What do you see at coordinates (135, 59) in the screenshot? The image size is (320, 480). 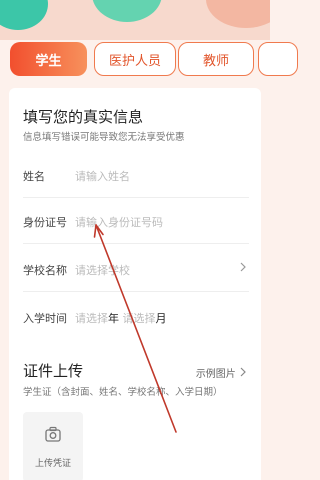 I see `tab-medical-staff: 医护人员` at bounding box center [135, 59].